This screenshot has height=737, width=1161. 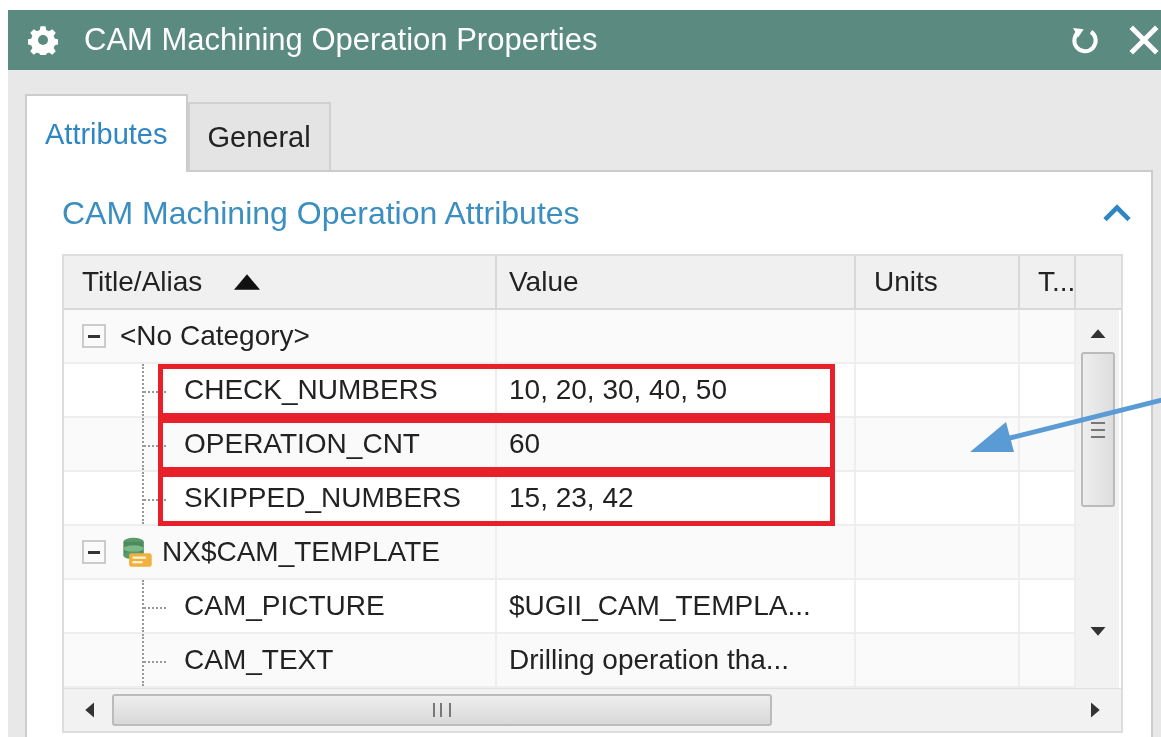 I want to click on vertical-scrollbar, so click(x=1097, y=499).